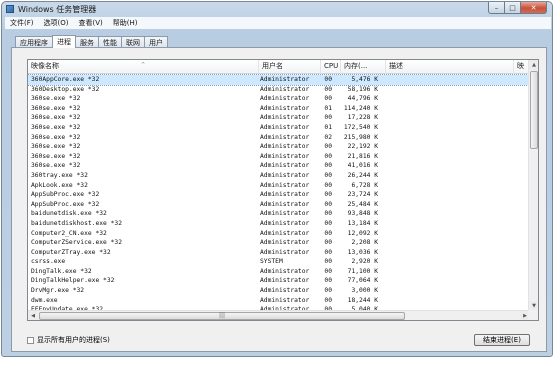 The image size is (557, 365). What do you see at coordinates (362, 99) in the screenshot?
I see `process-memory: 44,796 K` at bounding box center [362, 99].